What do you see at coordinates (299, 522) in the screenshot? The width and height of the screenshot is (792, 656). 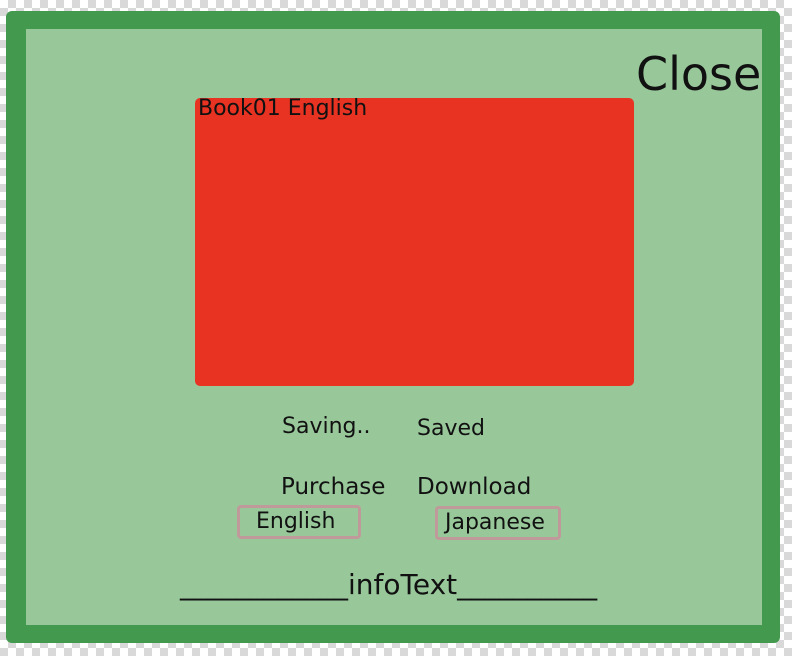 I see `english-button: English` at bounding box center [299, 522].